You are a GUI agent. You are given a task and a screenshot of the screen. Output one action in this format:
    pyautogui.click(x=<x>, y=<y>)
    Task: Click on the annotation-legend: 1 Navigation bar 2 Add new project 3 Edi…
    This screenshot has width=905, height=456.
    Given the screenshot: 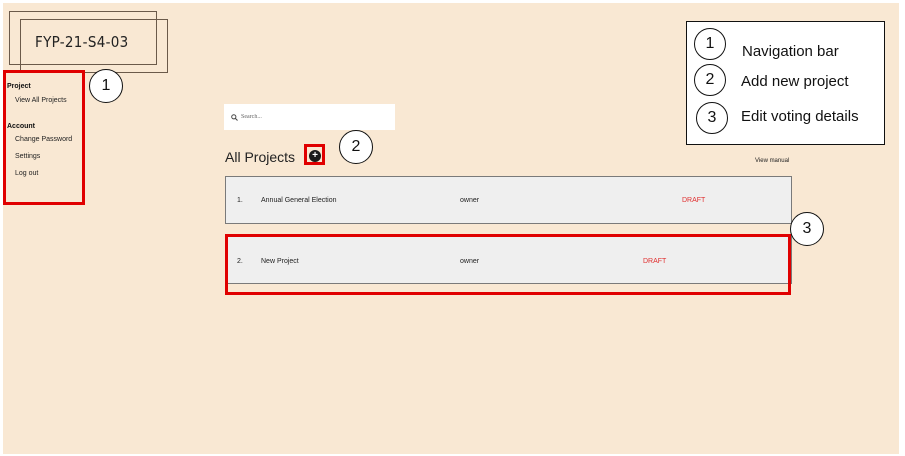 What is the action you would take?
    pyautogui.click(x=785, y=83)
    